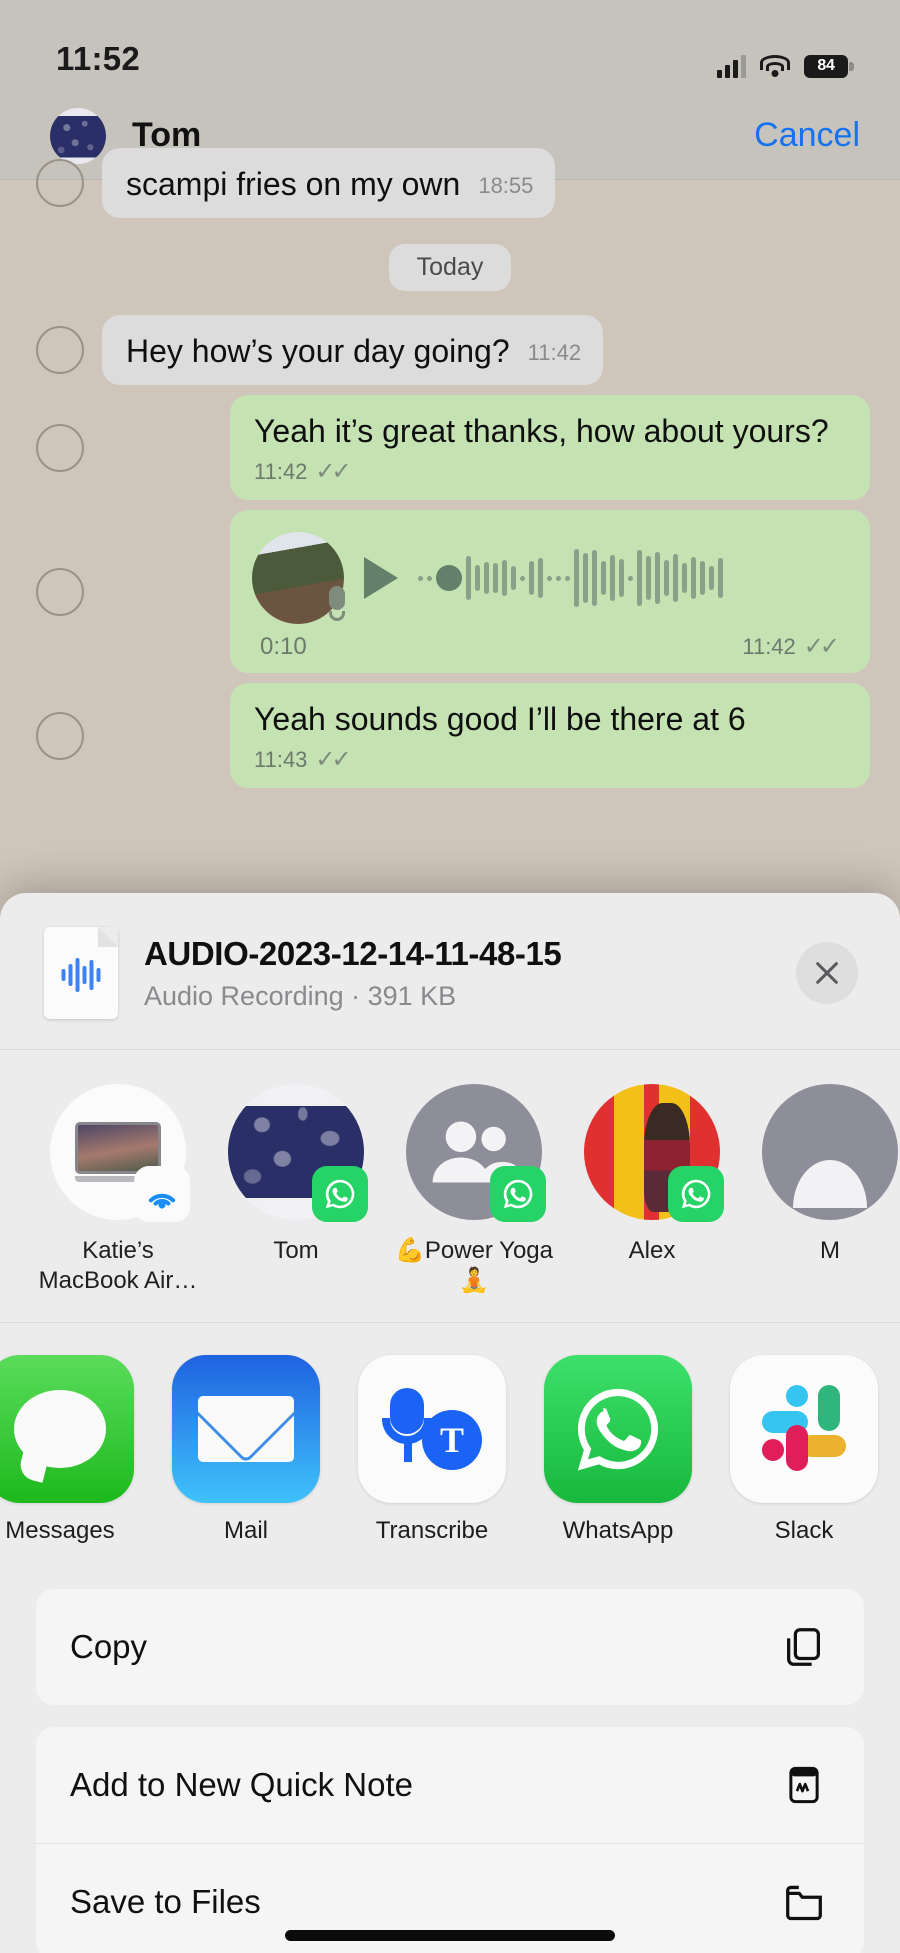 The width and height of the screenshot is (900, 1953). What do you see at coordinates (450, 1785) in the screenshot?
I see `action-quick-note: Add to New Quick Note` at bounding box center [450, 1785].